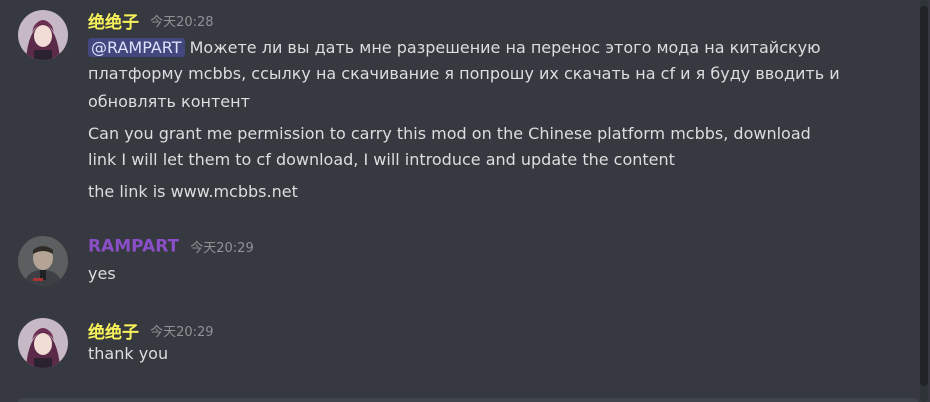 This screenshot has height=402, width=930. I want to click on timestamp: 今天20:28, so click(182, 22).